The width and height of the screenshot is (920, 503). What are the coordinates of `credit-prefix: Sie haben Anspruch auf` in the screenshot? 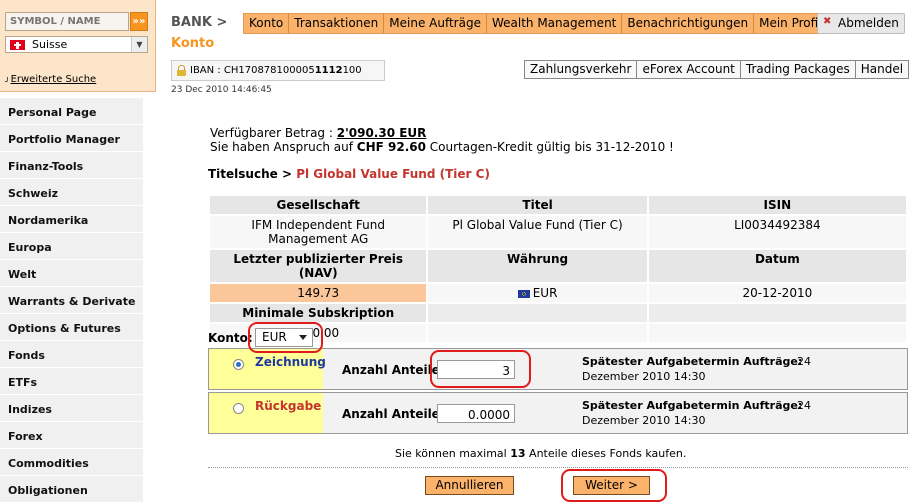 It's located at (283, 147).